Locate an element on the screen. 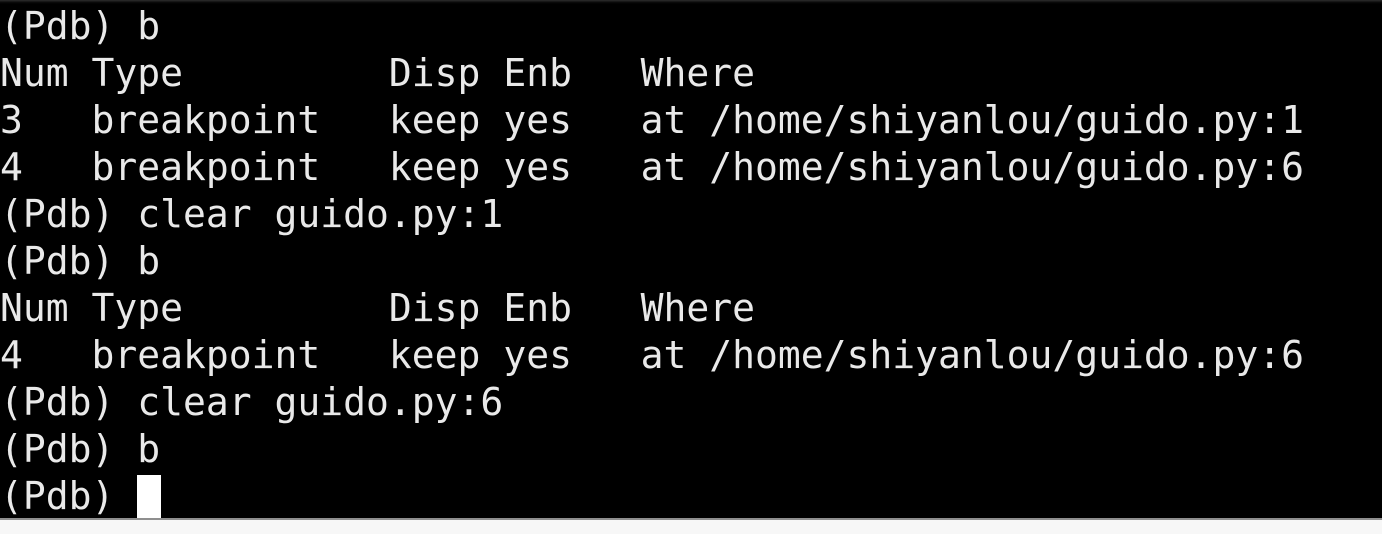 The width and height of the screenshot is (1382, 534). terminal-prompt-text: (Pdb) is located at coordinates (69, 496).